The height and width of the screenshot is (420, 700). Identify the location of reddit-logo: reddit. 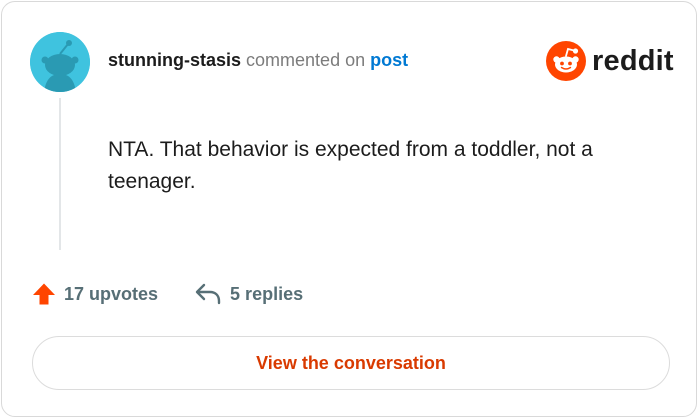
(610, 61).